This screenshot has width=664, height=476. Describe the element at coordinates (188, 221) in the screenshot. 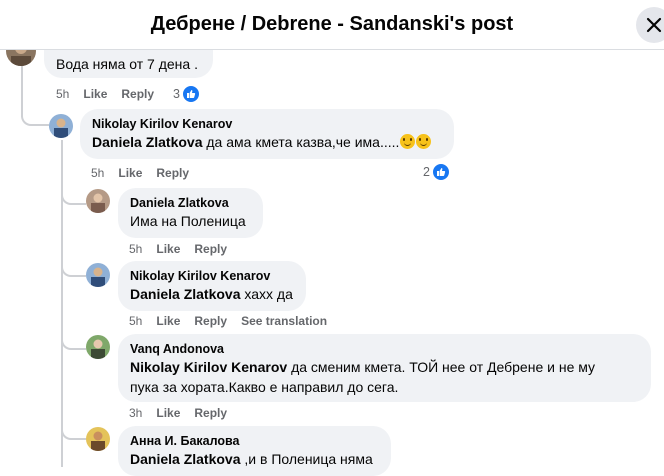

I see `comment-text: Има на Поленица` at that location.